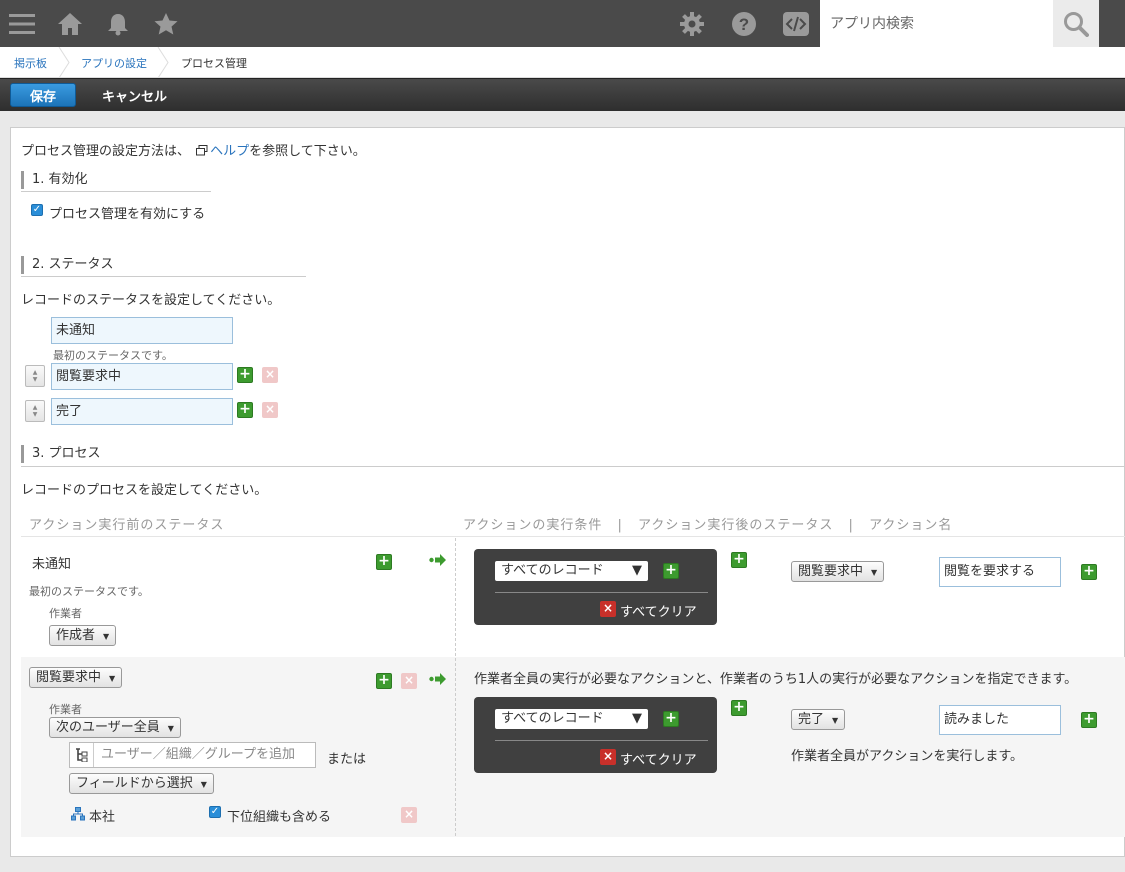  I want to click on gear-icon, so click(692, 24).